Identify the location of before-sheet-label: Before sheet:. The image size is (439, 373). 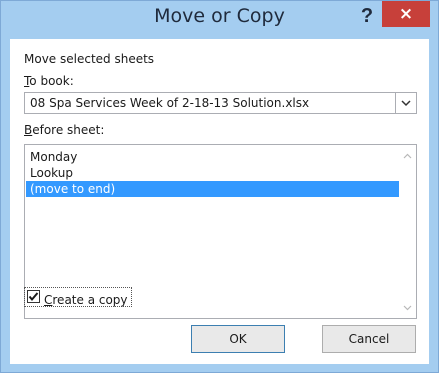
(64, 130).